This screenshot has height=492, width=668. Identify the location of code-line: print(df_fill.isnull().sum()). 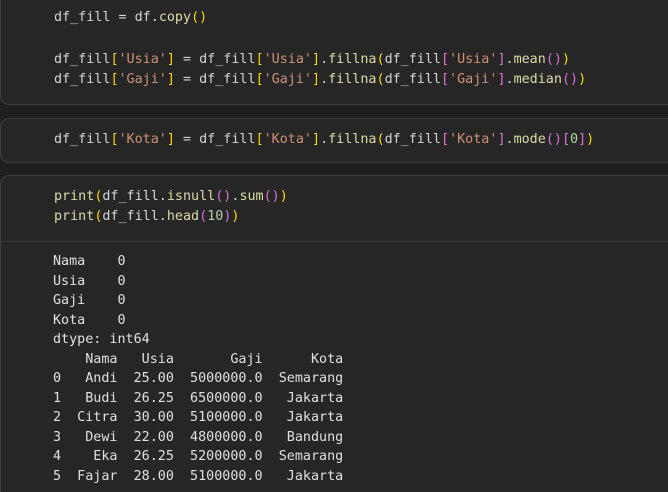
(171, 197).